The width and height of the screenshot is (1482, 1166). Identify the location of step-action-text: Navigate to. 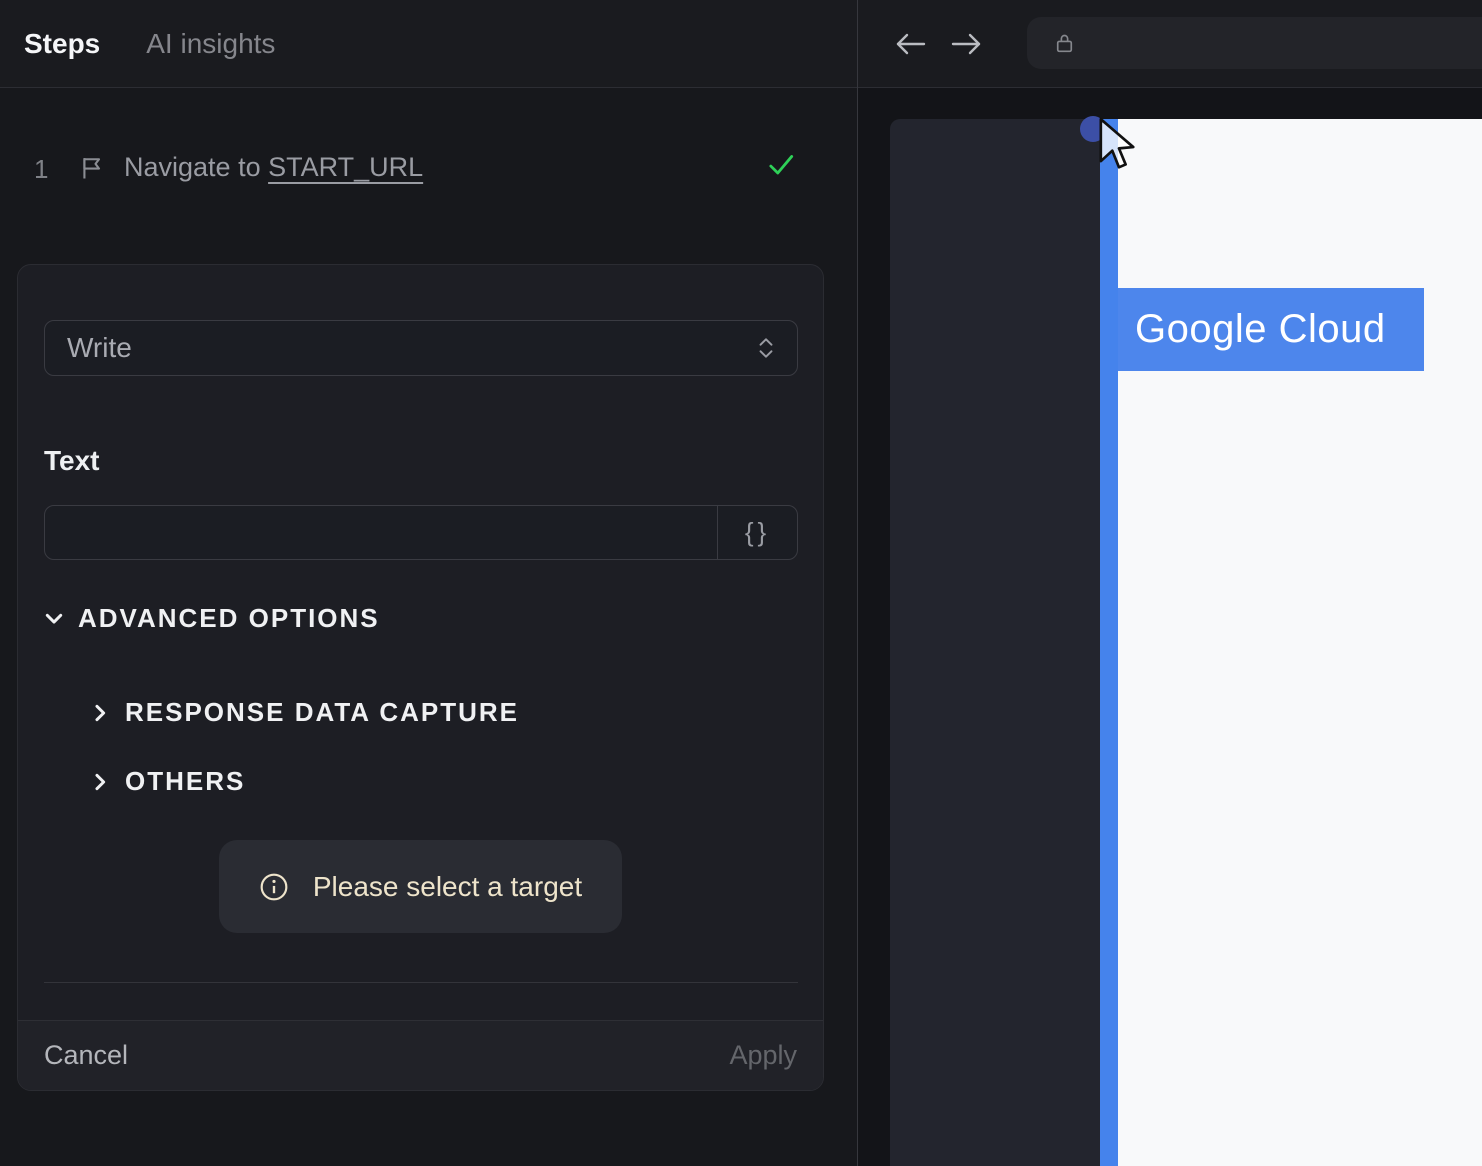
(196, 167).